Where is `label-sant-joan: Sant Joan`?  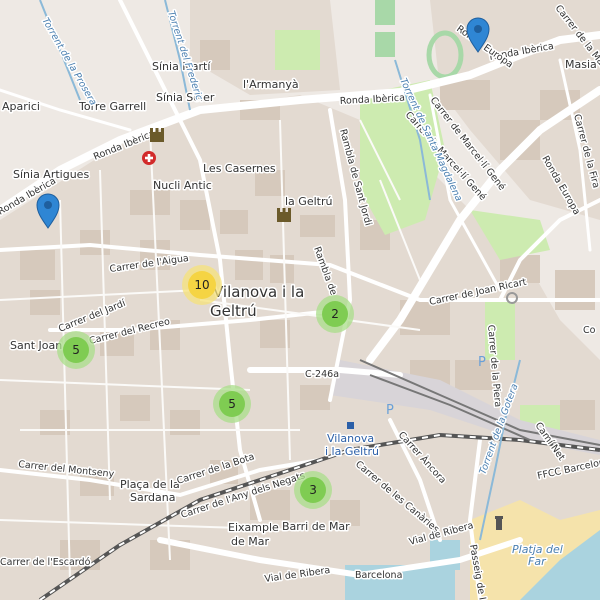
label-sant-joan: Sant Joan is located at coordinates (36, 345).